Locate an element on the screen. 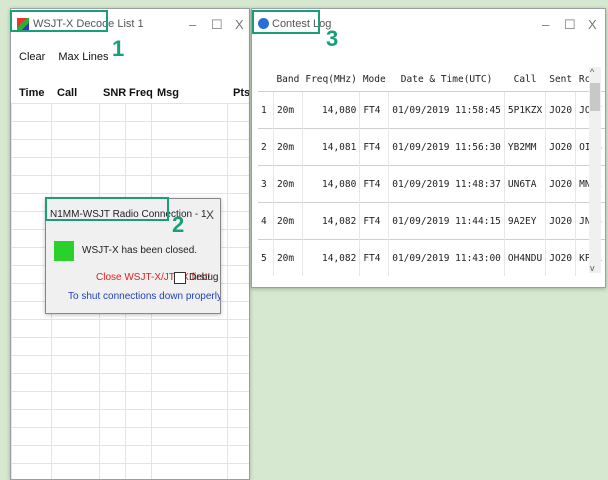  decode-grid-header: Time Call SNR Freq Msg Pts is located at coordinates (130, 92).